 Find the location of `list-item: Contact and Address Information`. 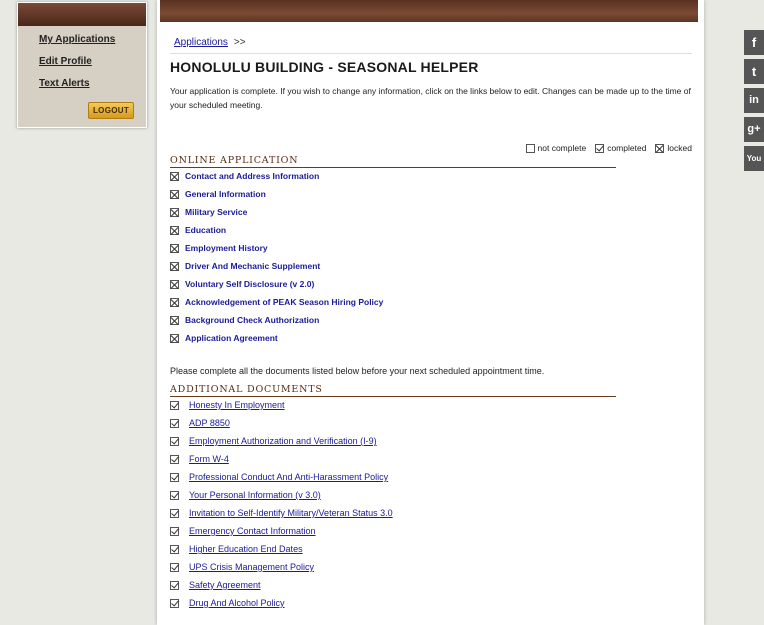

list-item: Contact and Address Information is located at coordinates (276, 176).